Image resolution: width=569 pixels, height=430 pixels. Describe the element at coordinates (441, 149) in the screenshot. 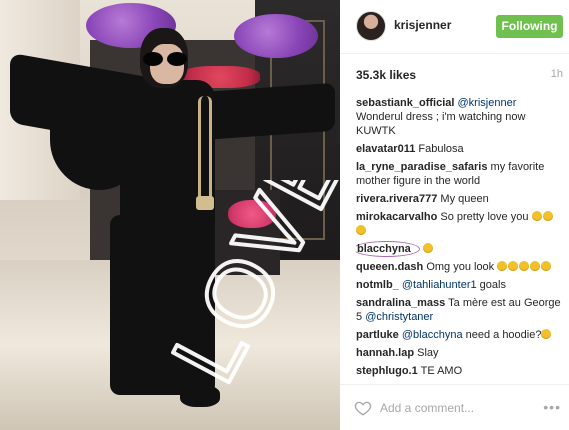

I see `comment-text: Fabulosa` at that location.